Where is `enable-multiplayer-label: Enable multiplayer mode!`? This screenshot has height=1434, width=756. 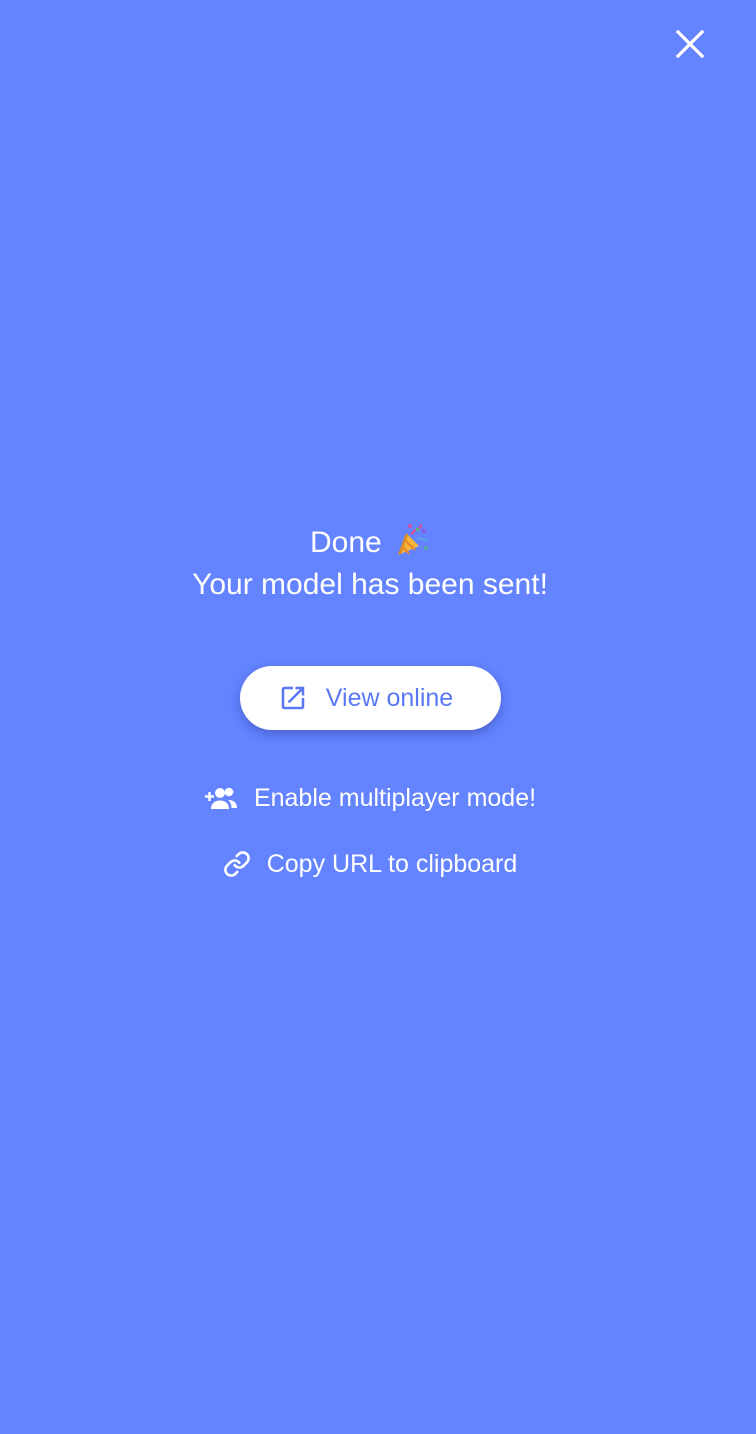 enable-multiplayer-label: Enable multiplayer mode! is located at coordinates (395, 797).